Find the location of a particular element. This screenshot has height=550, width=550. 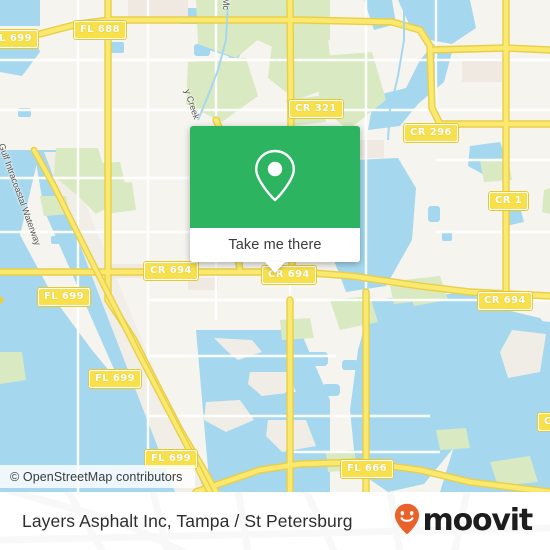

road-shield-cr694-a: CR 694 is located at coordinates (171, 271).